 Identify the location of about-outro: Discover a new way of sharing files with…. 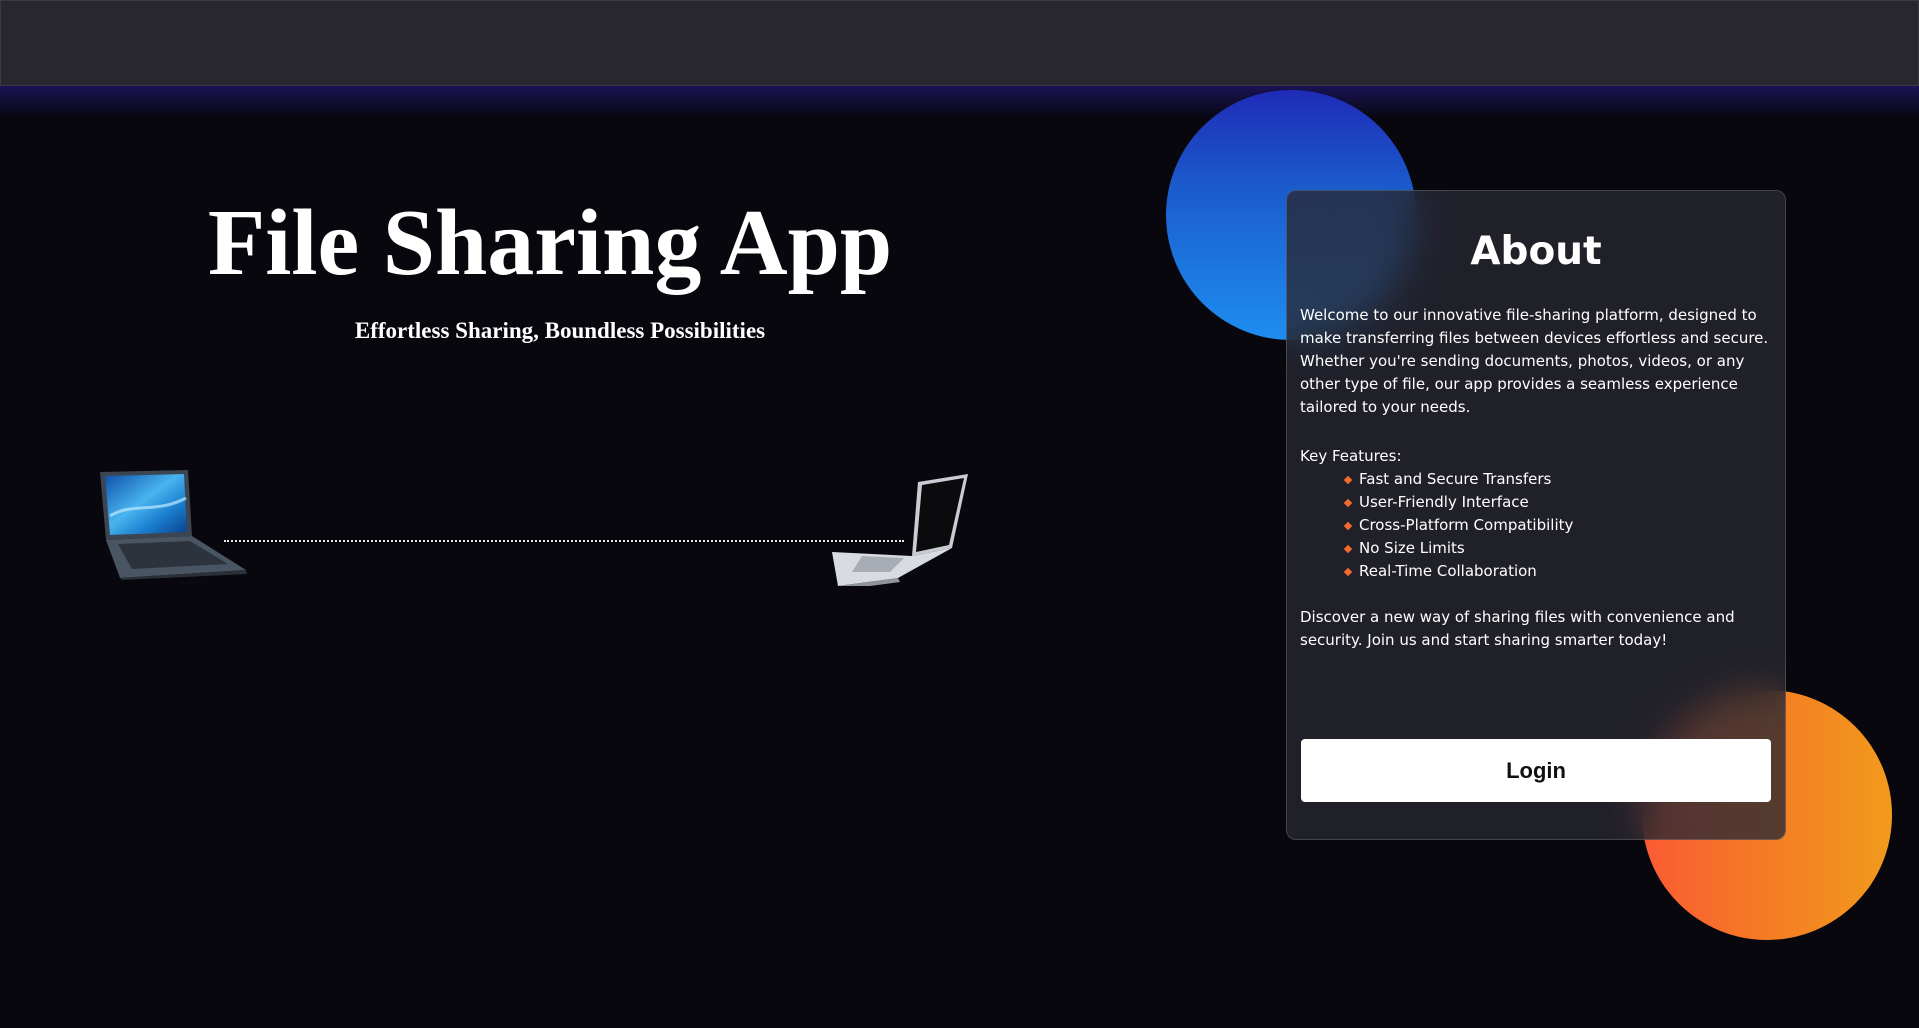
(1517, 628).